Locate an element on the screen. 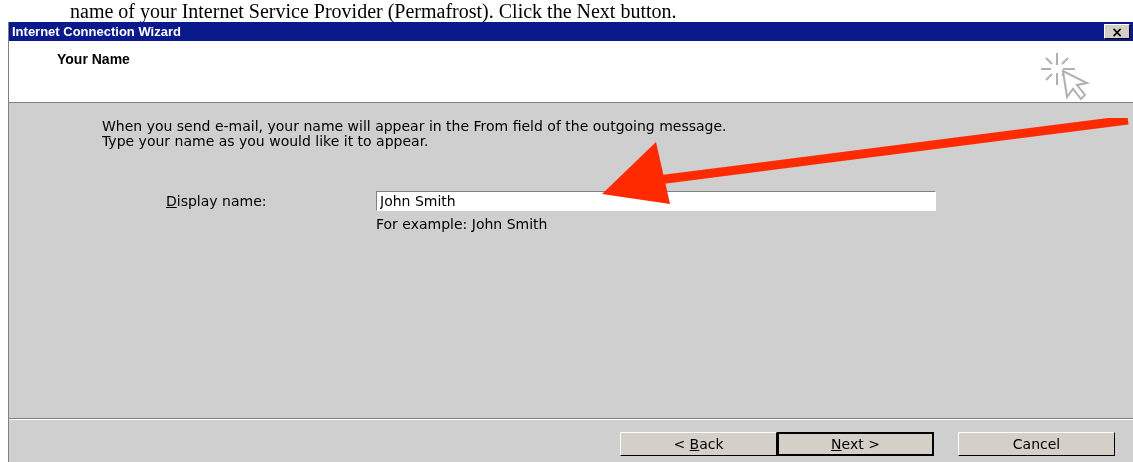 The image size is (1133, 462). wizard-button: < Back is located at coordinates (698, 444).